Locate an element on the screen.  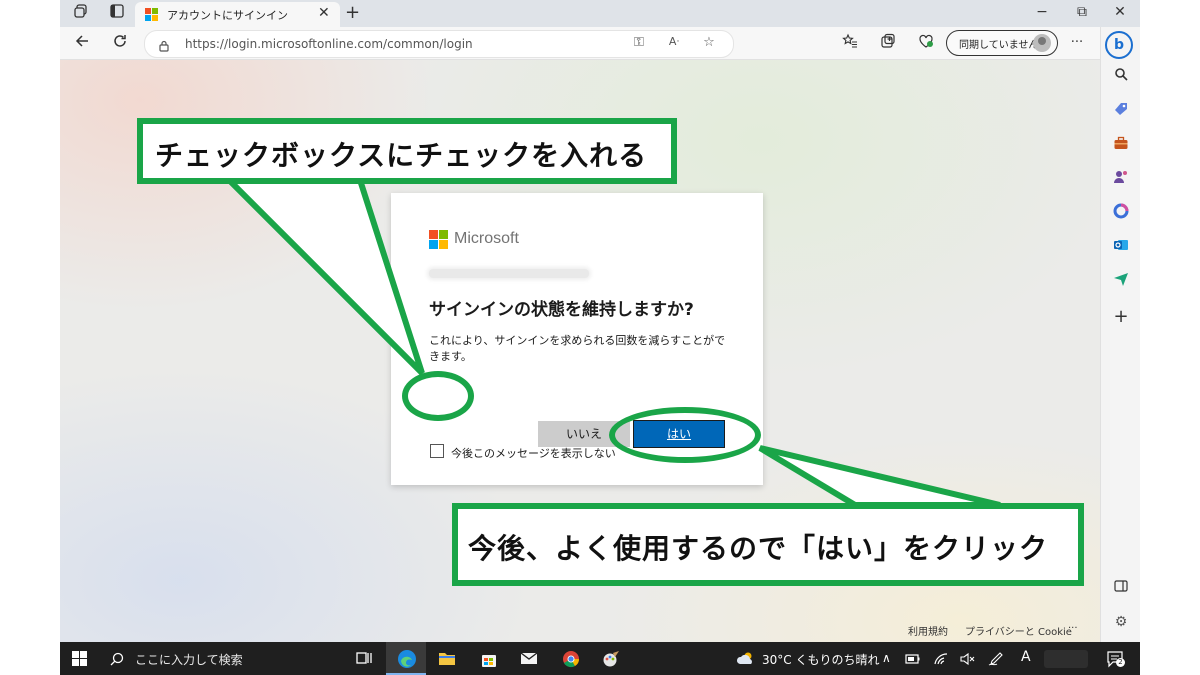
dont-show-again-checkbox is located at coordinates (437, 451).